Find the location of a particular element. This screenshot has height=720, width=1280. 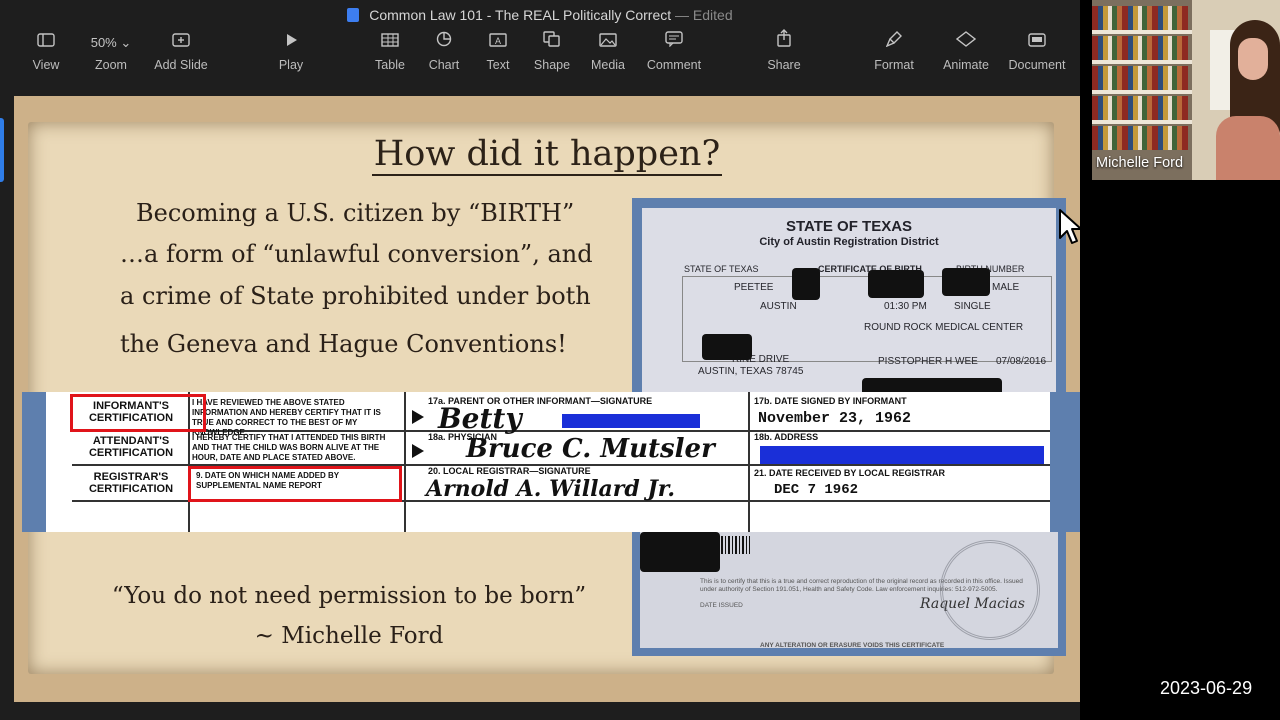

cert-child-name: PEETEE is located at coordinates (754, 287).